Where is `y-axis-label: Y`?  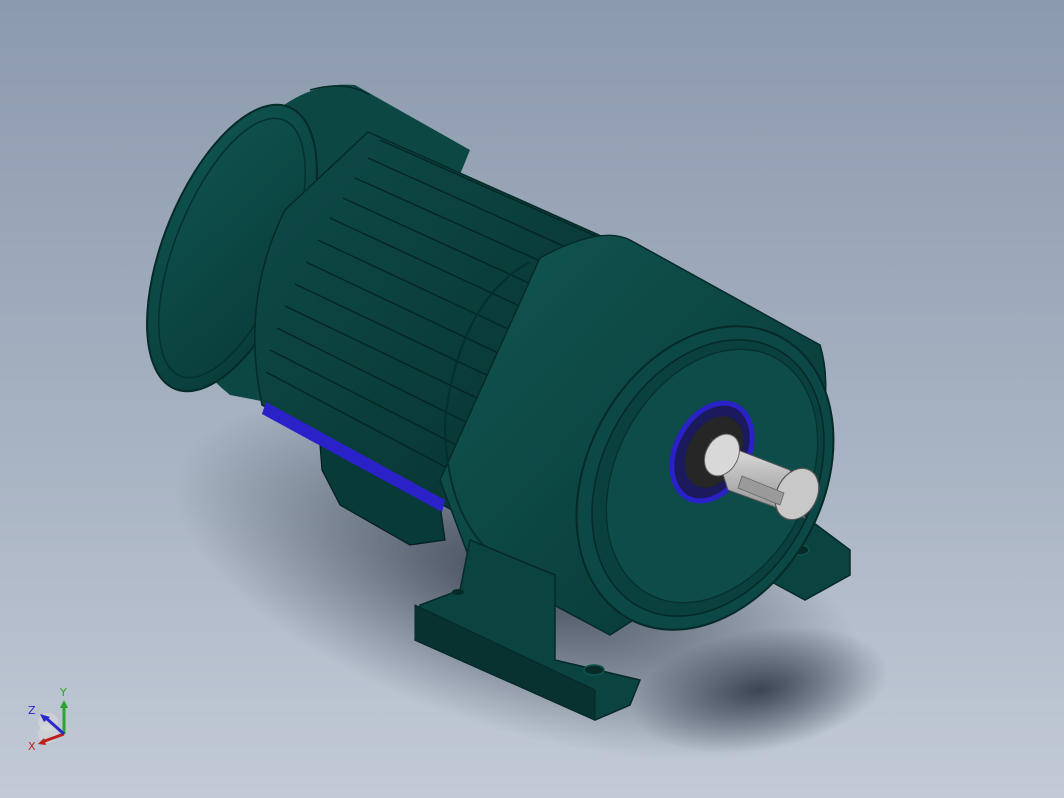 y-axis-label: Y is located at coordinates (63, 692).